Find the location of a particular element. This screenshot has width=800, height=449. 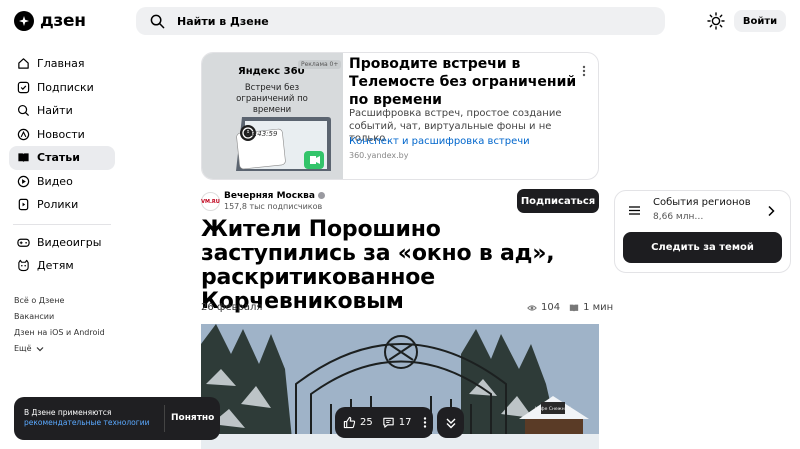

read-time: 1 мин is located at coordinates (598, 307).